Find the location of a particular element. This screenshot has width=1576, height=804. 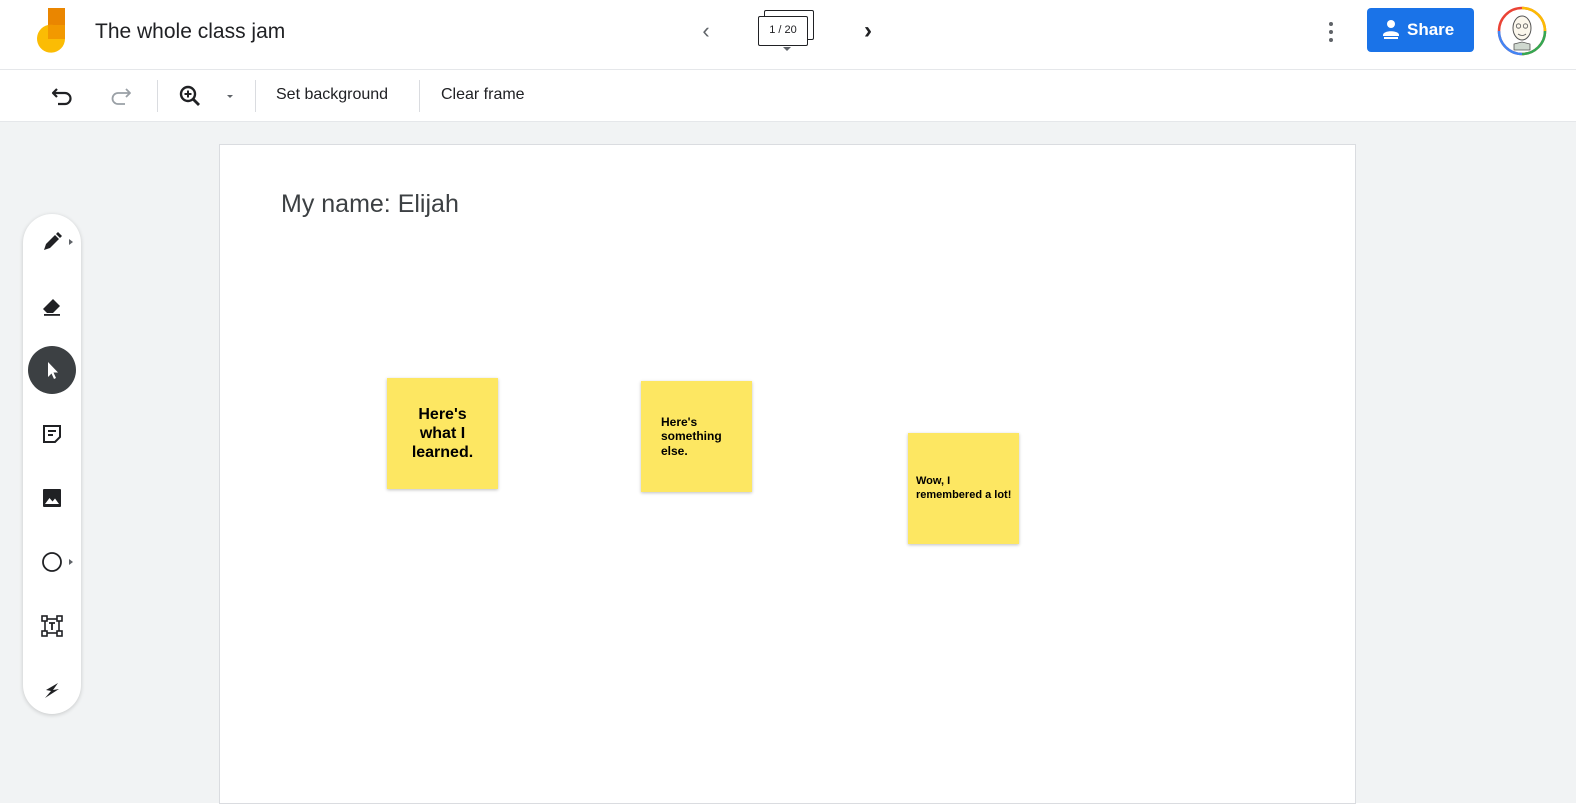

sticky-note-icon is located at coordinates (52, 434).